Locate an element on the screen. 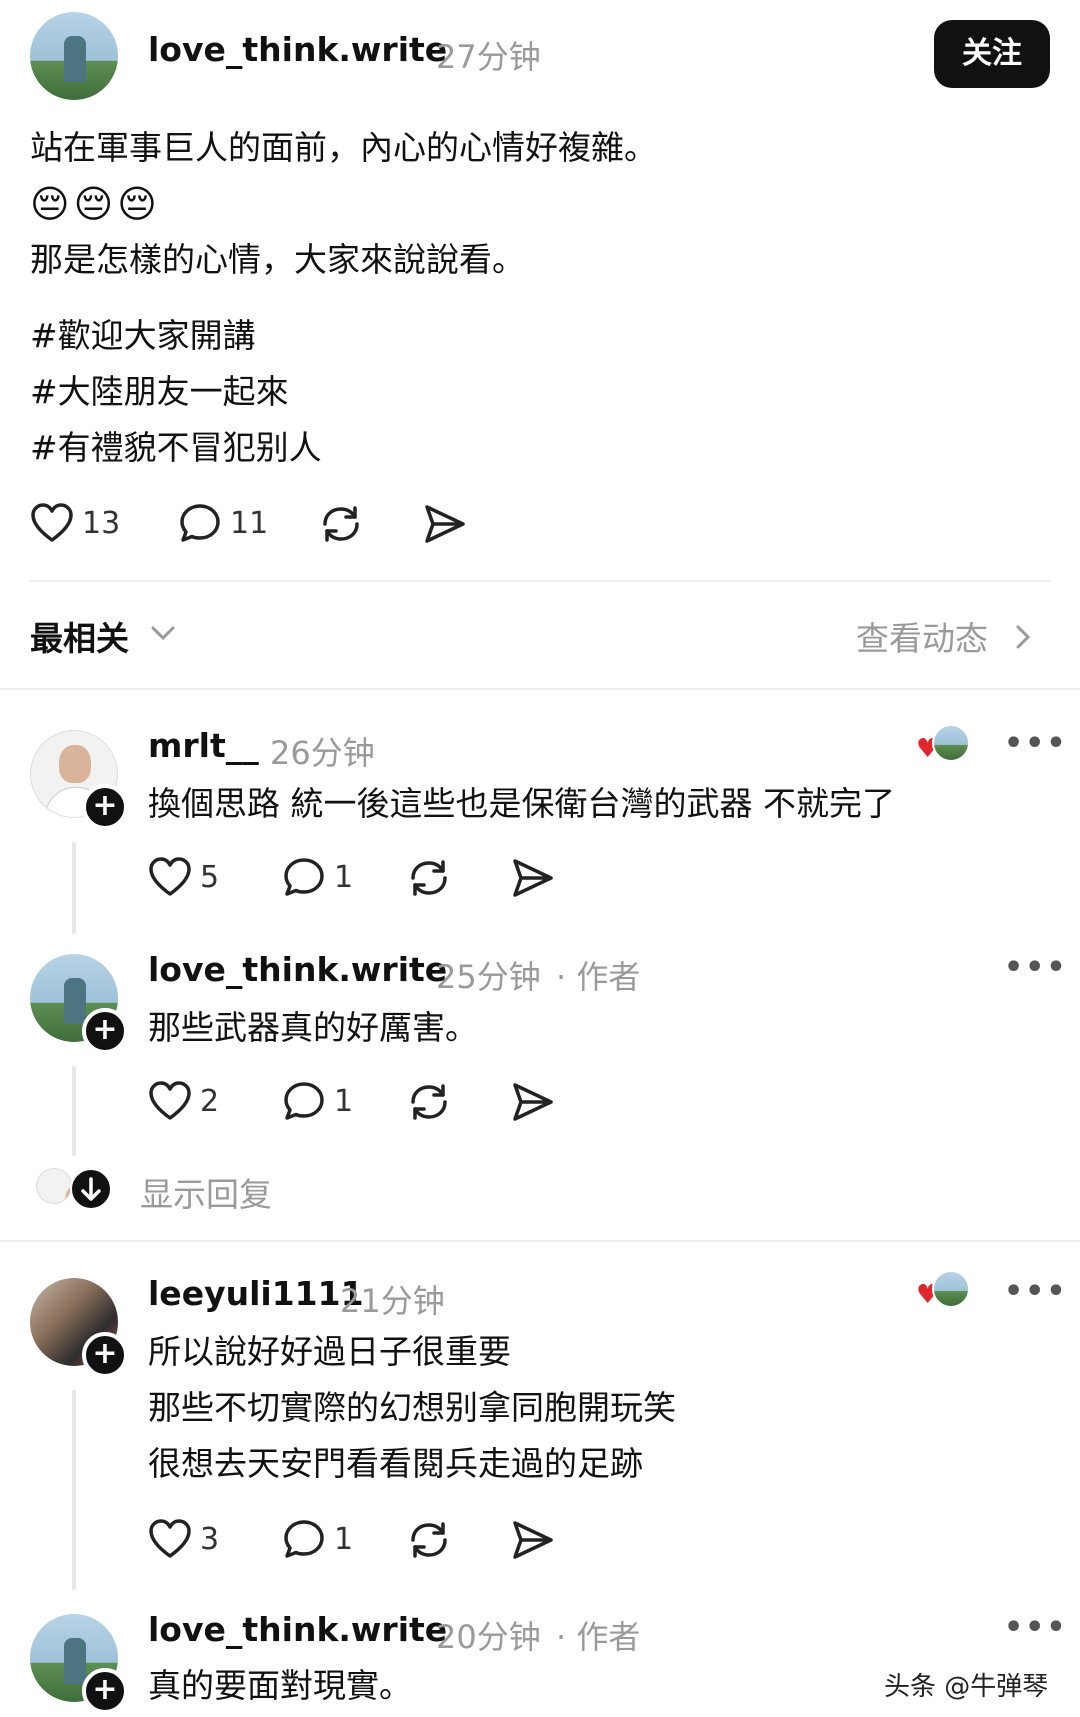  hashtag: #有禮貌不冒犯别人 is located at coordinates (176, 448).